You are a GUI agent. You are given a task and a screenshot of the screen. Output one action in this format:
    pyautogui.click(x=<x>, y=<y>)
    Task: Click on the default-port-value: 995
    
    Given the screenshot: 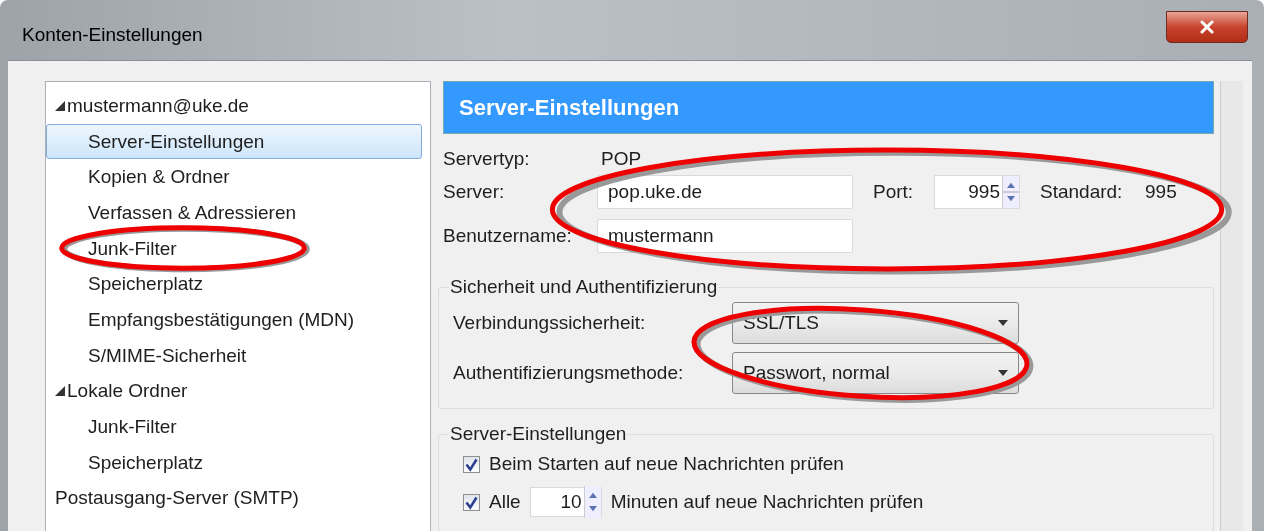 What is the action you would take?
    pyautogui.click(x=1161, y=192)
    